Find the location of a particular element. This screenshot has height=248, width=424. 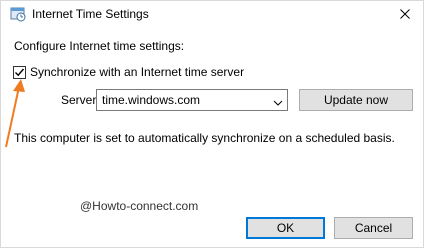

cancel-button: Cancel is located at coordinates (373, 228).